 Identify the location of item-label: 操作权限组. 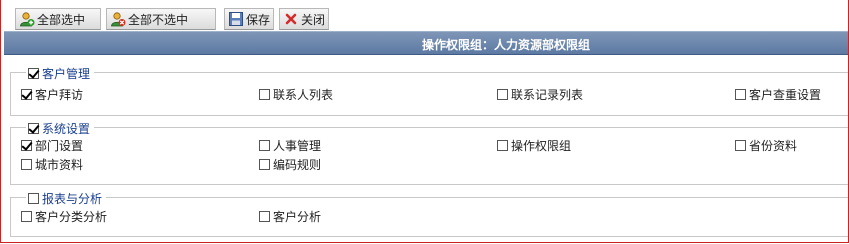
(541, 146).